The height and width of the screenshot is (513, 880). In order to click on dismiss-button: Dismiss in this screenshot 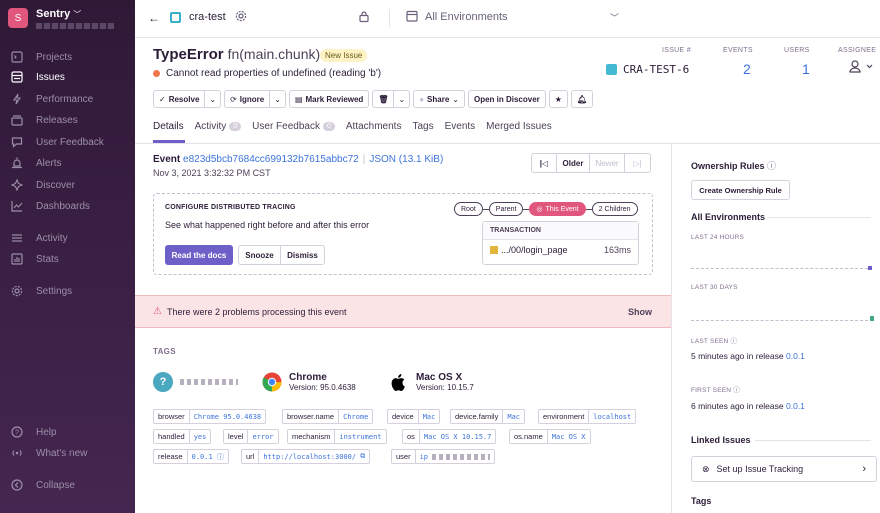, I will do `click(302, 255)`.